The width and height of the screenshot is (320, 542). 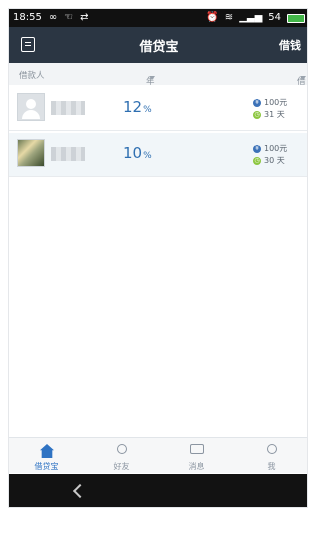 What do you see at coordinates (272, 449) in the screenshot?
I see `user-icon` at bounding box center [272, 449].